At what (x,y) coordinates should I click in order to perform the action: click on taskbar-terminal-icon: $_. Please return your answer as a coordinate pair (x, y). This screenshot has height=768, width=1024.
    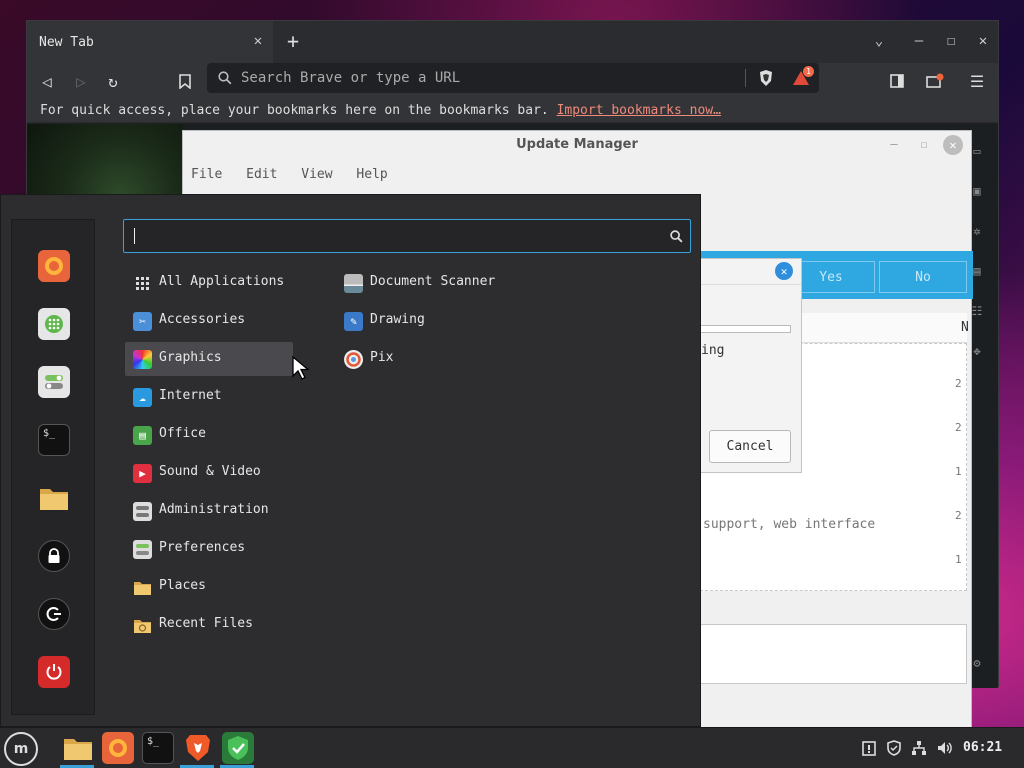
    Looking at the image, I should click on (158, 748).